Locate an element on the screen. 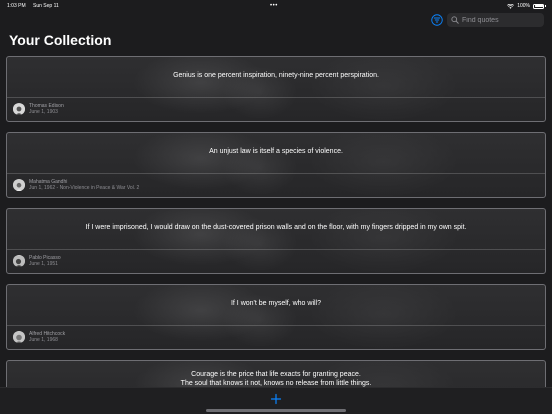 Image resolution: width=552 pixels, height=414 pixels. status-bar: 1:03 PM Sun Sep 11 ••• 100% is located at coordinates (276, 6).